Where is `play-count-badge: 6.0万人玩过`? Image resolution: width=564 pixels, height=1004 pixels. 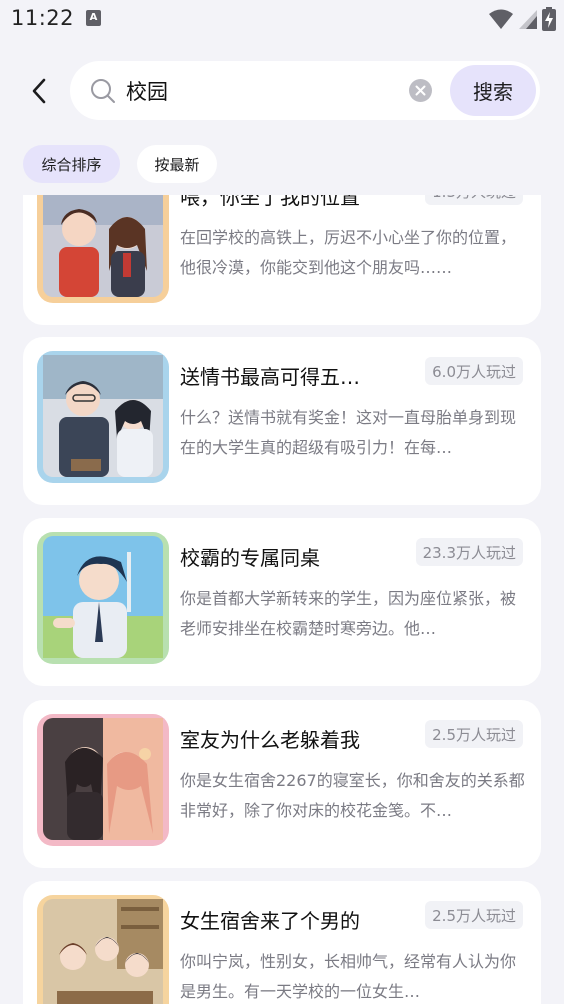 play-count-badge: 6.0万人玩过 is located at coordinates (474, 371).